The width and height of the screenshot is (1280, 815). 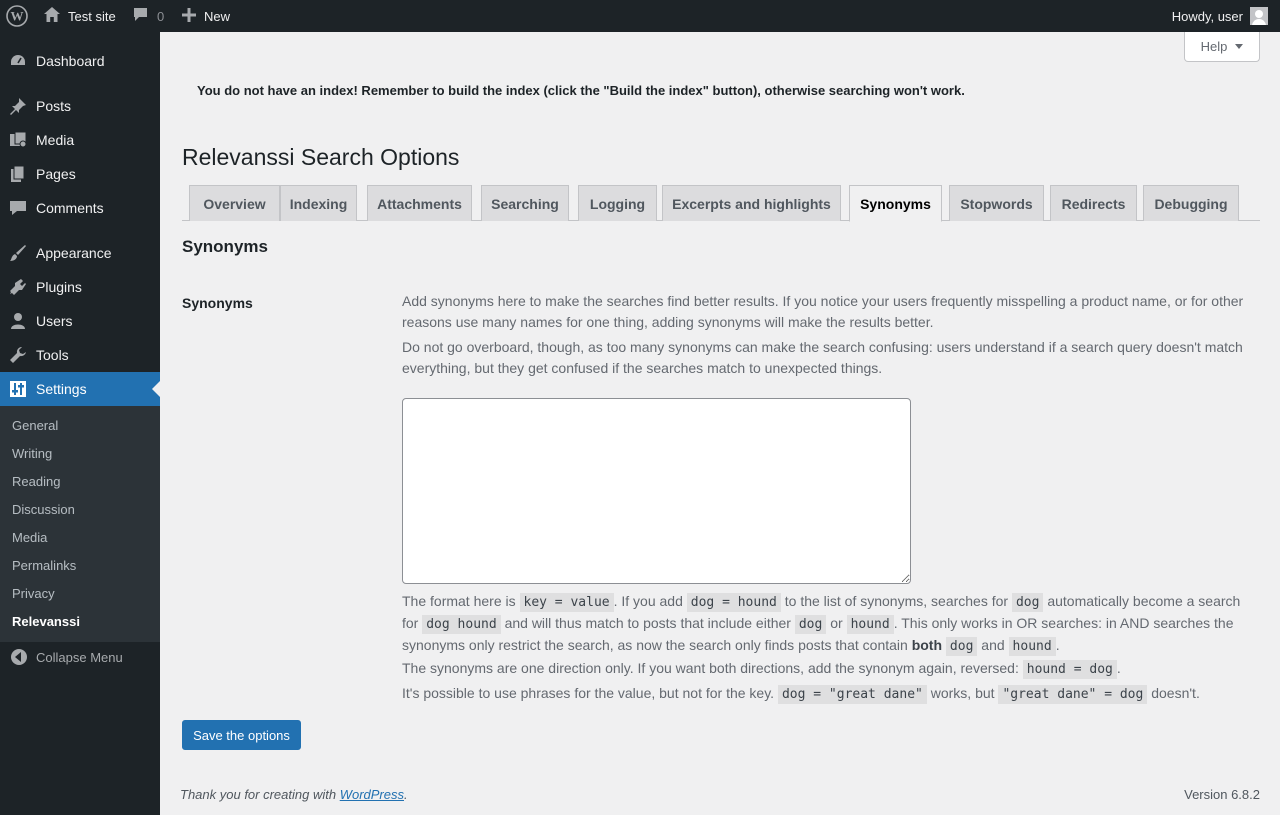 What do you see at coordinates (406, 794) in the screenshot?
I see `footer-text: .` at bounding box center [406, 794].